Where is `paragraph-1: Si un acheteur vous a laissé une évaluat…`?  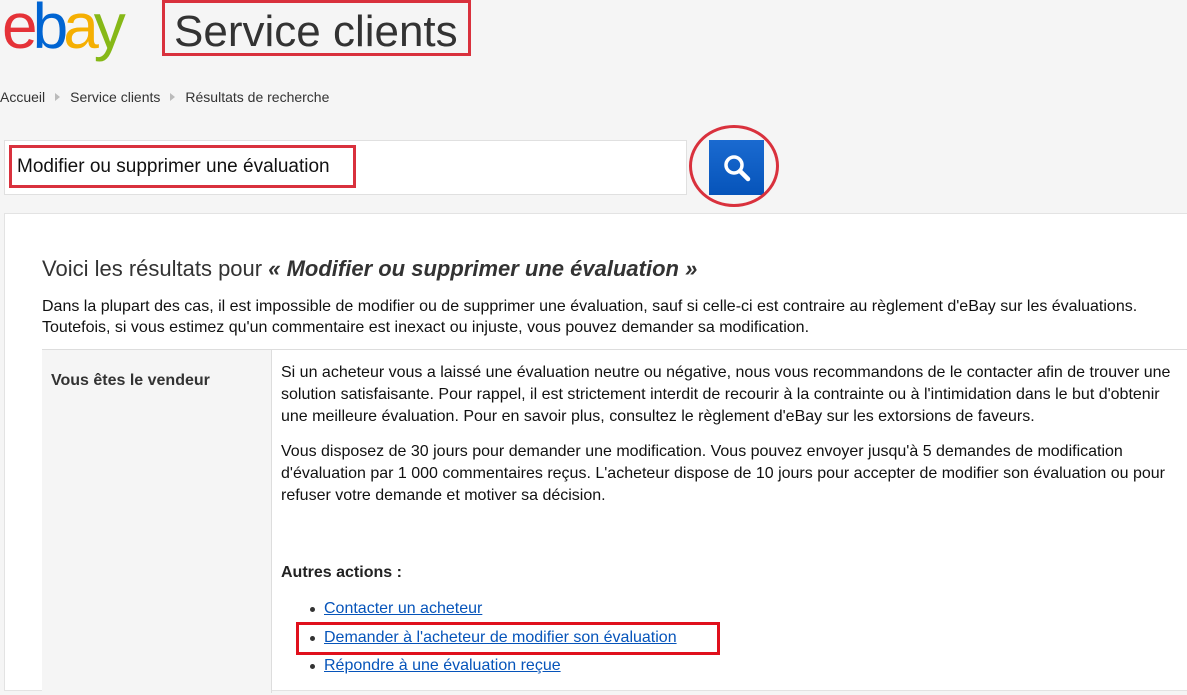
paragraph-1: Si un acheteur vous a laissé une évaluat… is located at coordinates (726, 394).